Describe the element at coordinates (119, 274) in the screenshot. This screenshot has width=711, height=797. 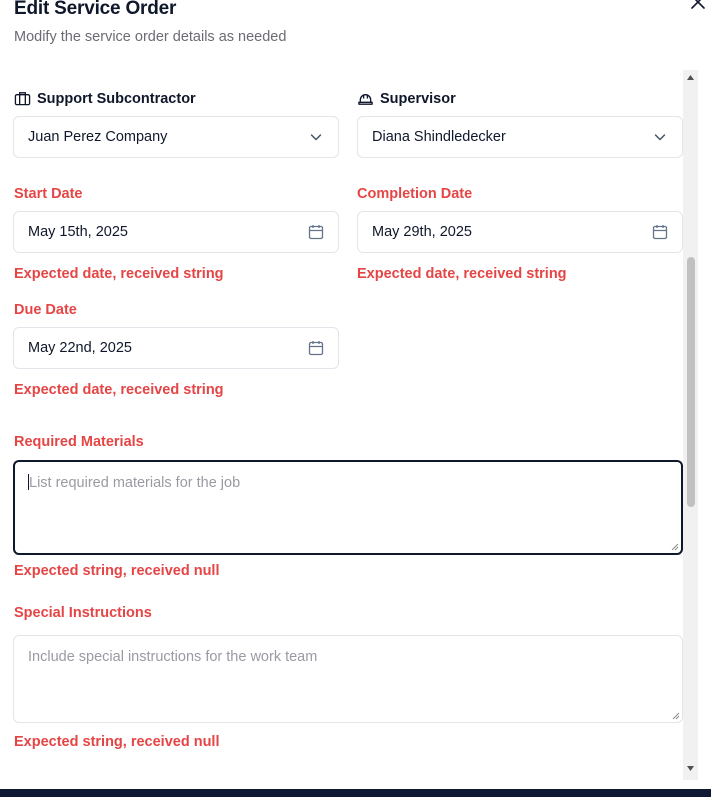
I see `start-date-error: Expected date, received string` at that location.